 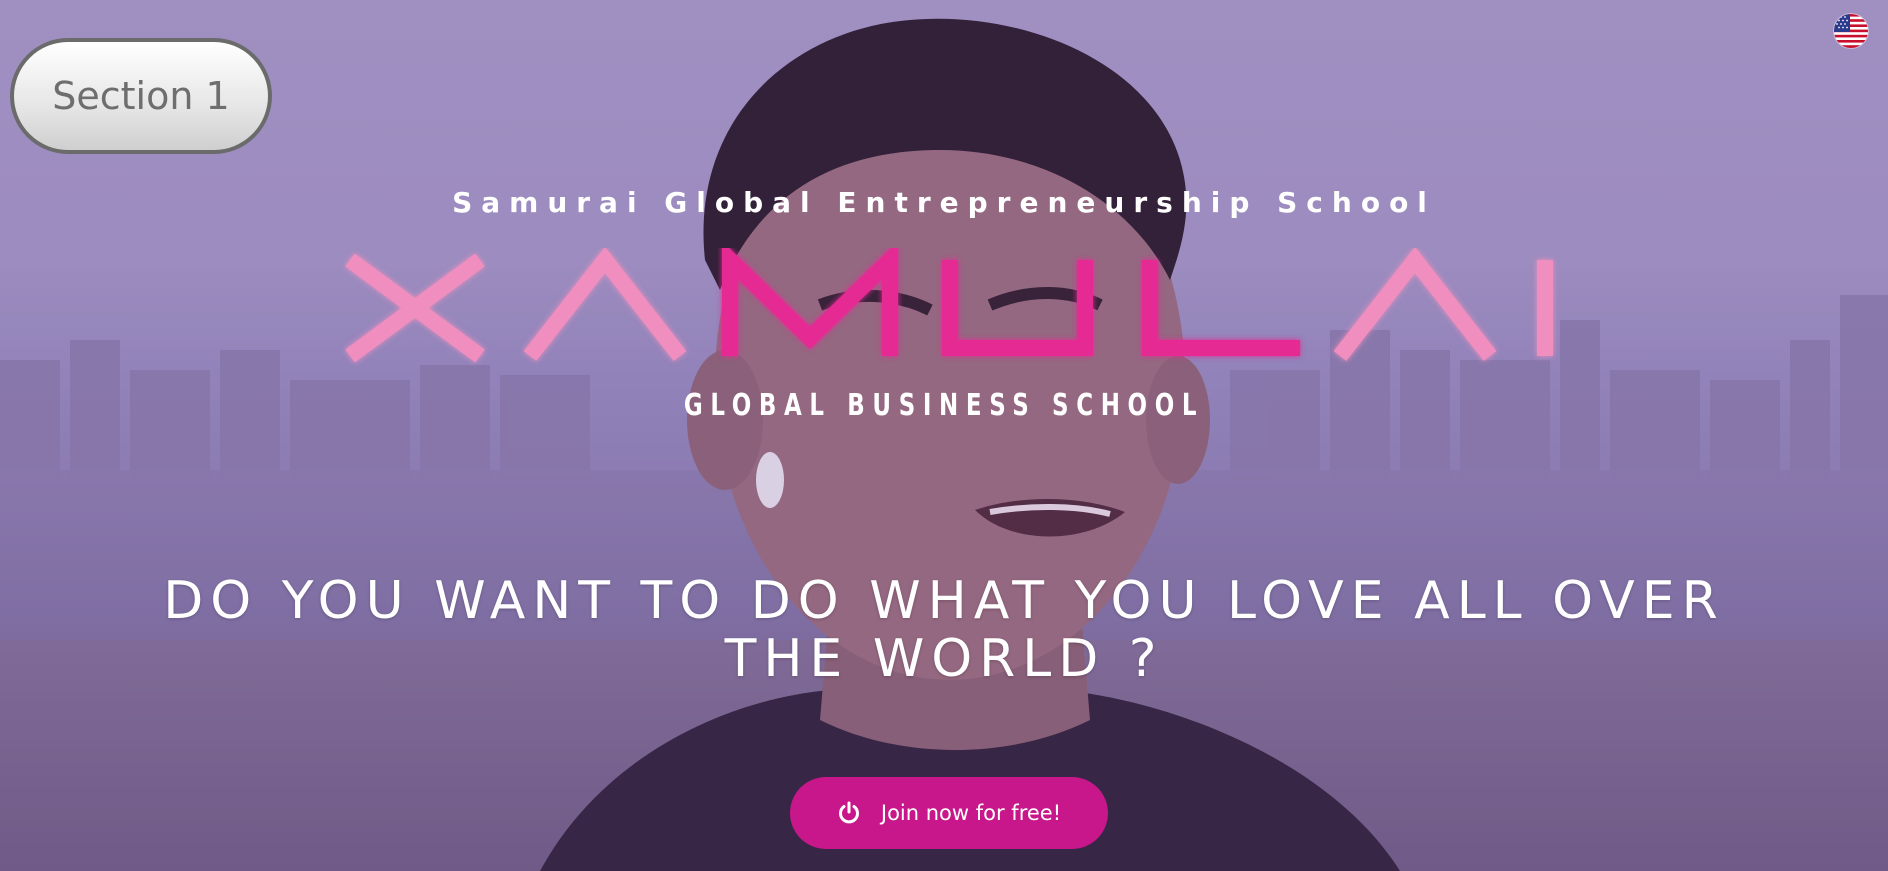 What do you see at coordinates (944, 601) in the screenshot?
I see `hero-headline-line-1: DO YOU WANT TO DO WHAT YOU LOVE ALL OVER` at bounding box center [944, 601].